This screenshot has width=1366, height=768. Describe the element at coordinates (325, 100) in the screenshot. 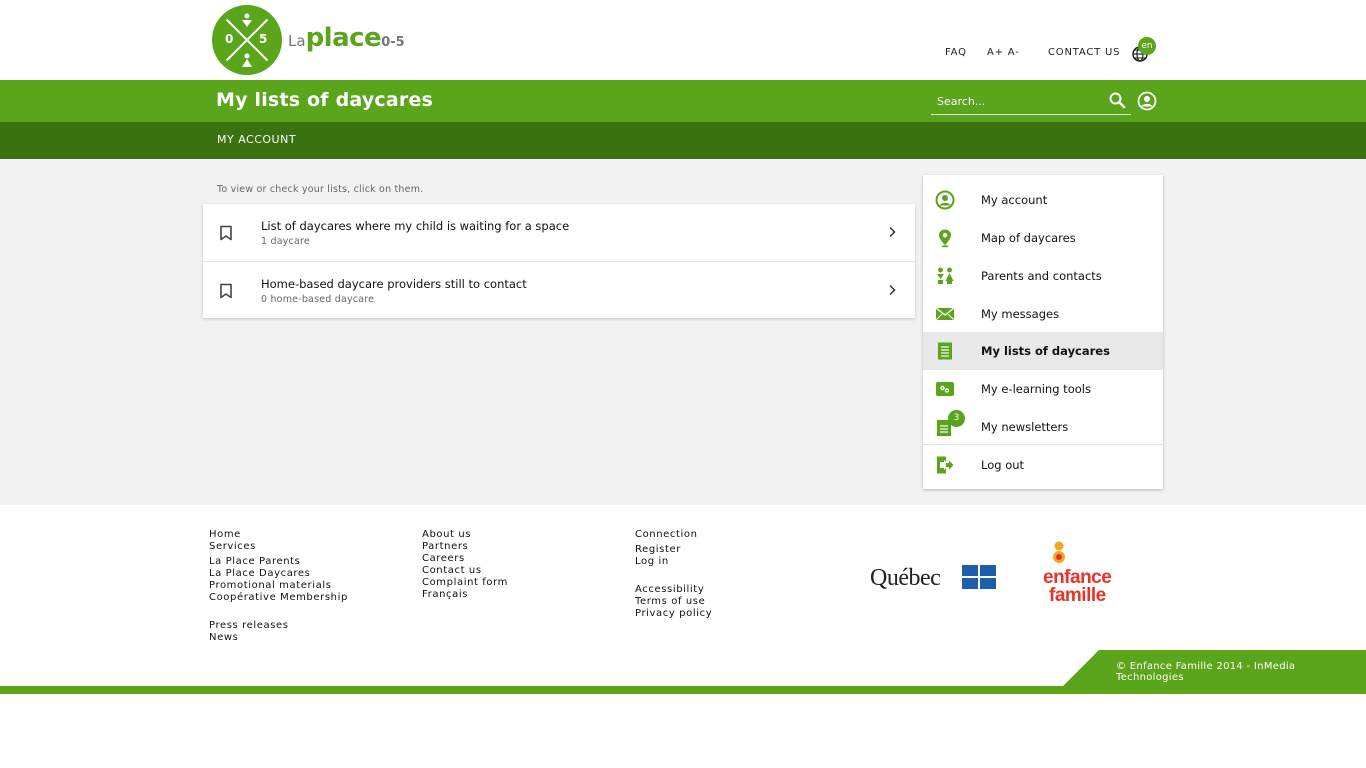

I see `page-title: My lists of daycares` at that location.